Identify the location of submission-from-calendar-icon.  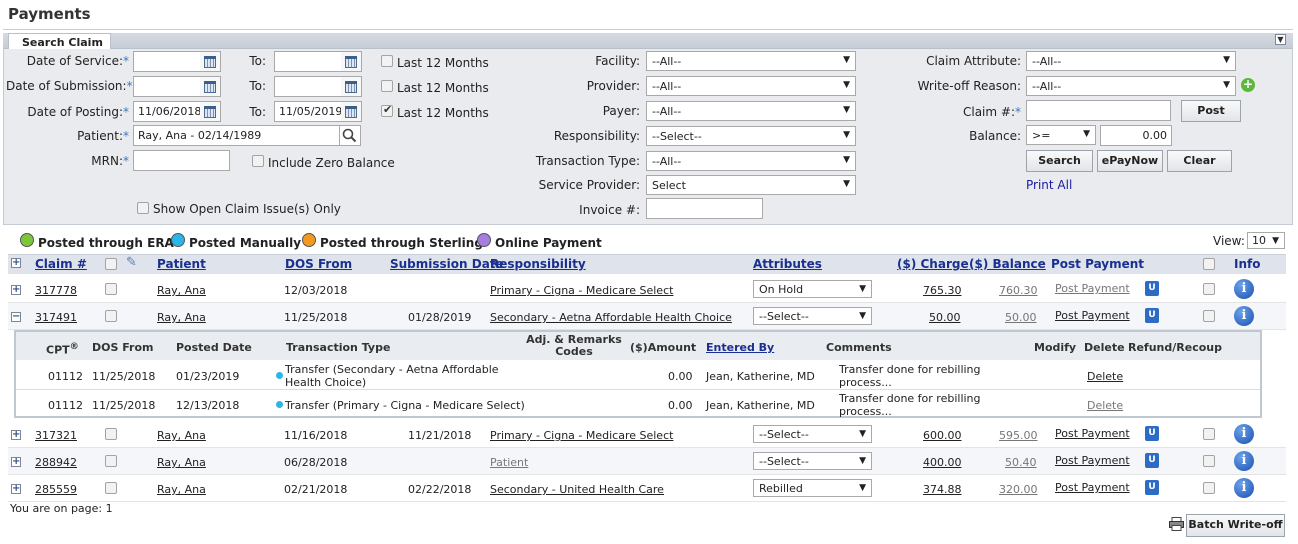
(210, 86).